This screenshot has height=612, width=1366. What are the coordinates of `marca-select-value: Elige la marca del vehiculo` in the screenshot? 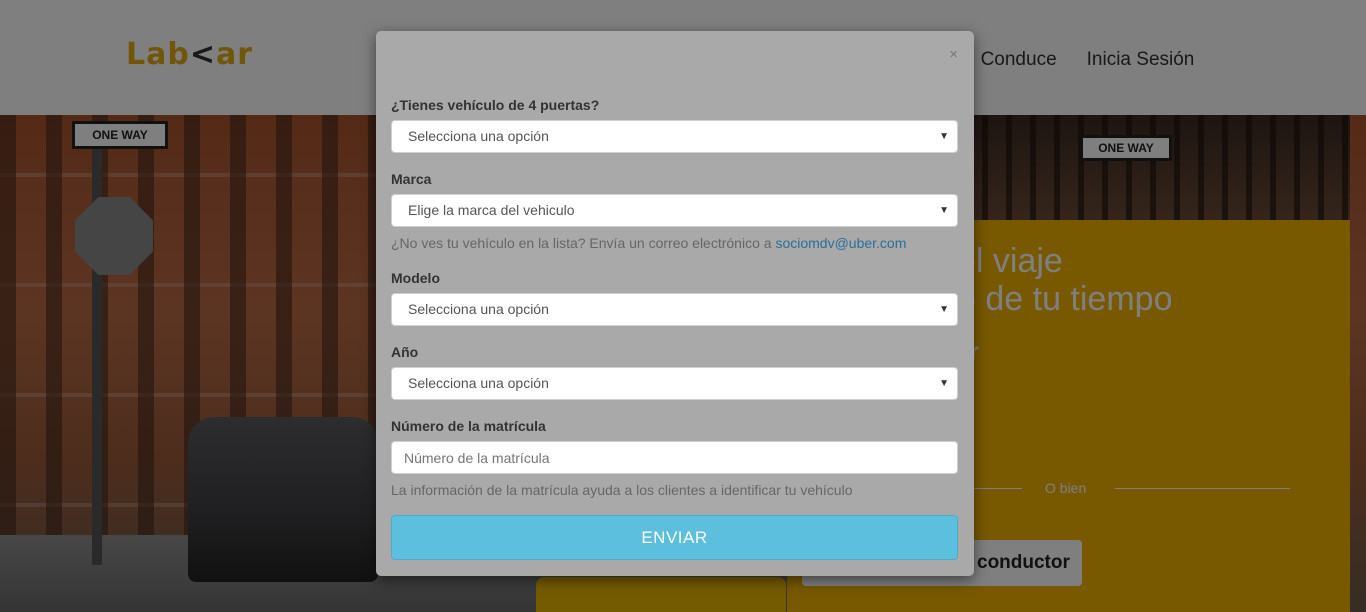 It's located at (491, 210).